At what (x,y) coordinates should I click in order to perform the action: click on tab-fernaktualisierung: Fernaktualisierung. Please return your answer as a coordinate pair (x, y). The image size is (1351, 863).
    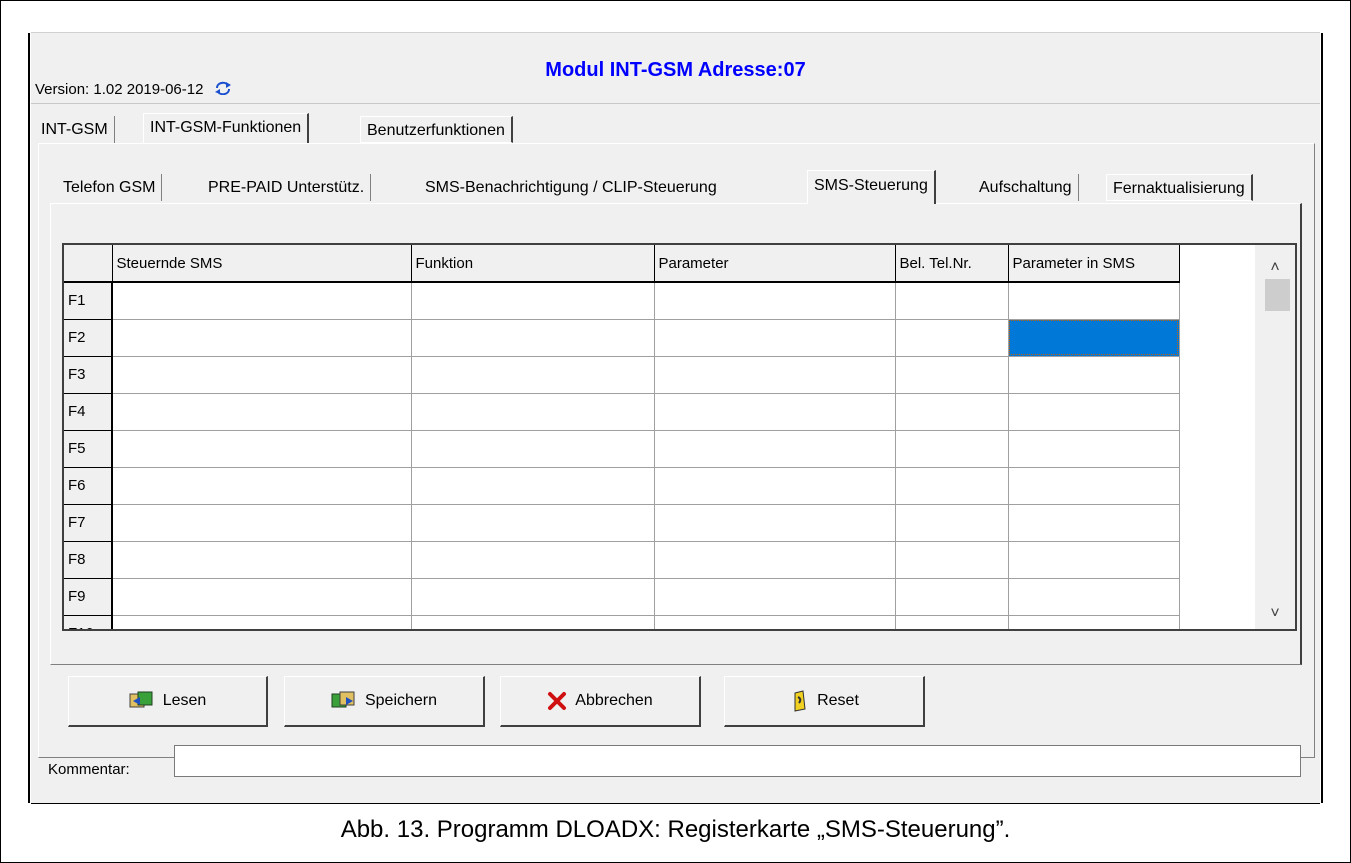
    Looking at the image, I should click on (1179, 187).